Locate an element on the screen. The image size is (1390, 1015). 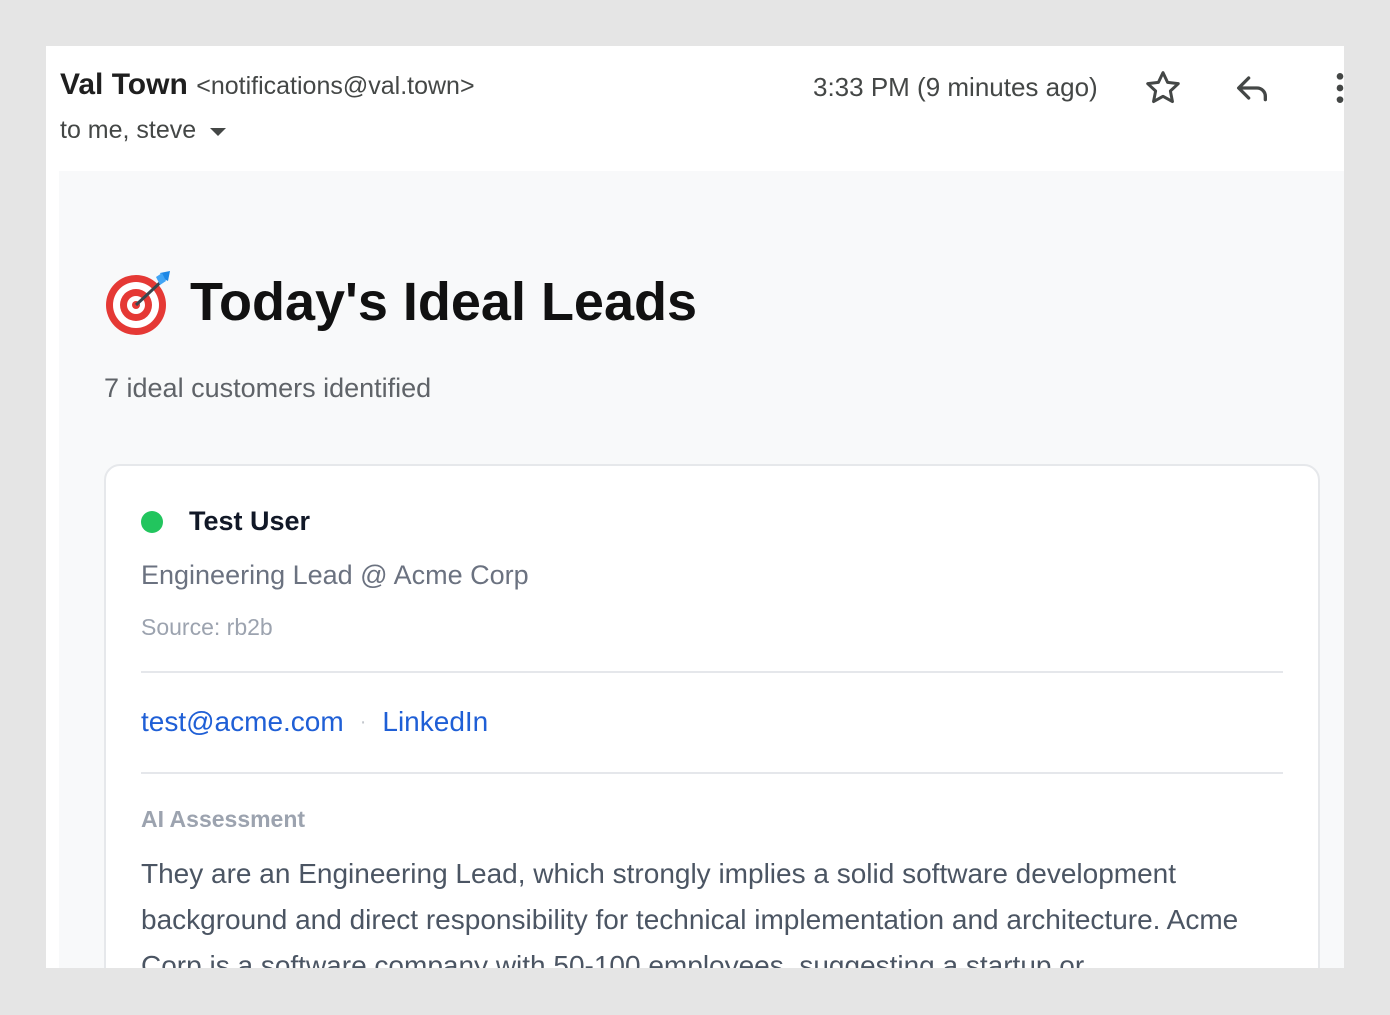
contact-links: test@acme.com · LinkedIn is located at coordinates (314, 722).